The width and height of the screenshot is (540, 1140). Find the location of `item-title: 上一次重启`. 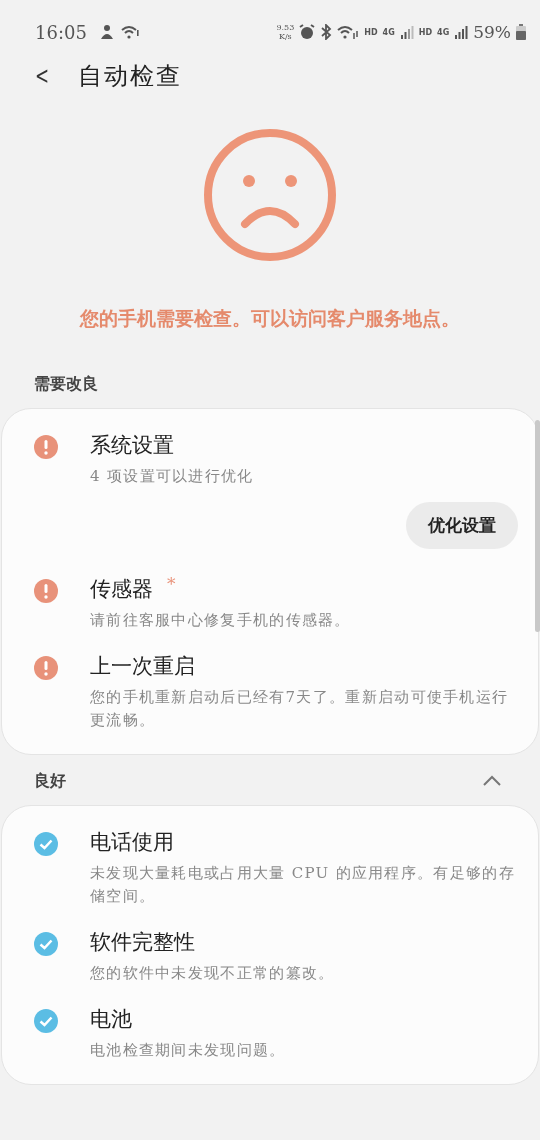

item-title: 上一次重启 is located at coordinates (142, 666).